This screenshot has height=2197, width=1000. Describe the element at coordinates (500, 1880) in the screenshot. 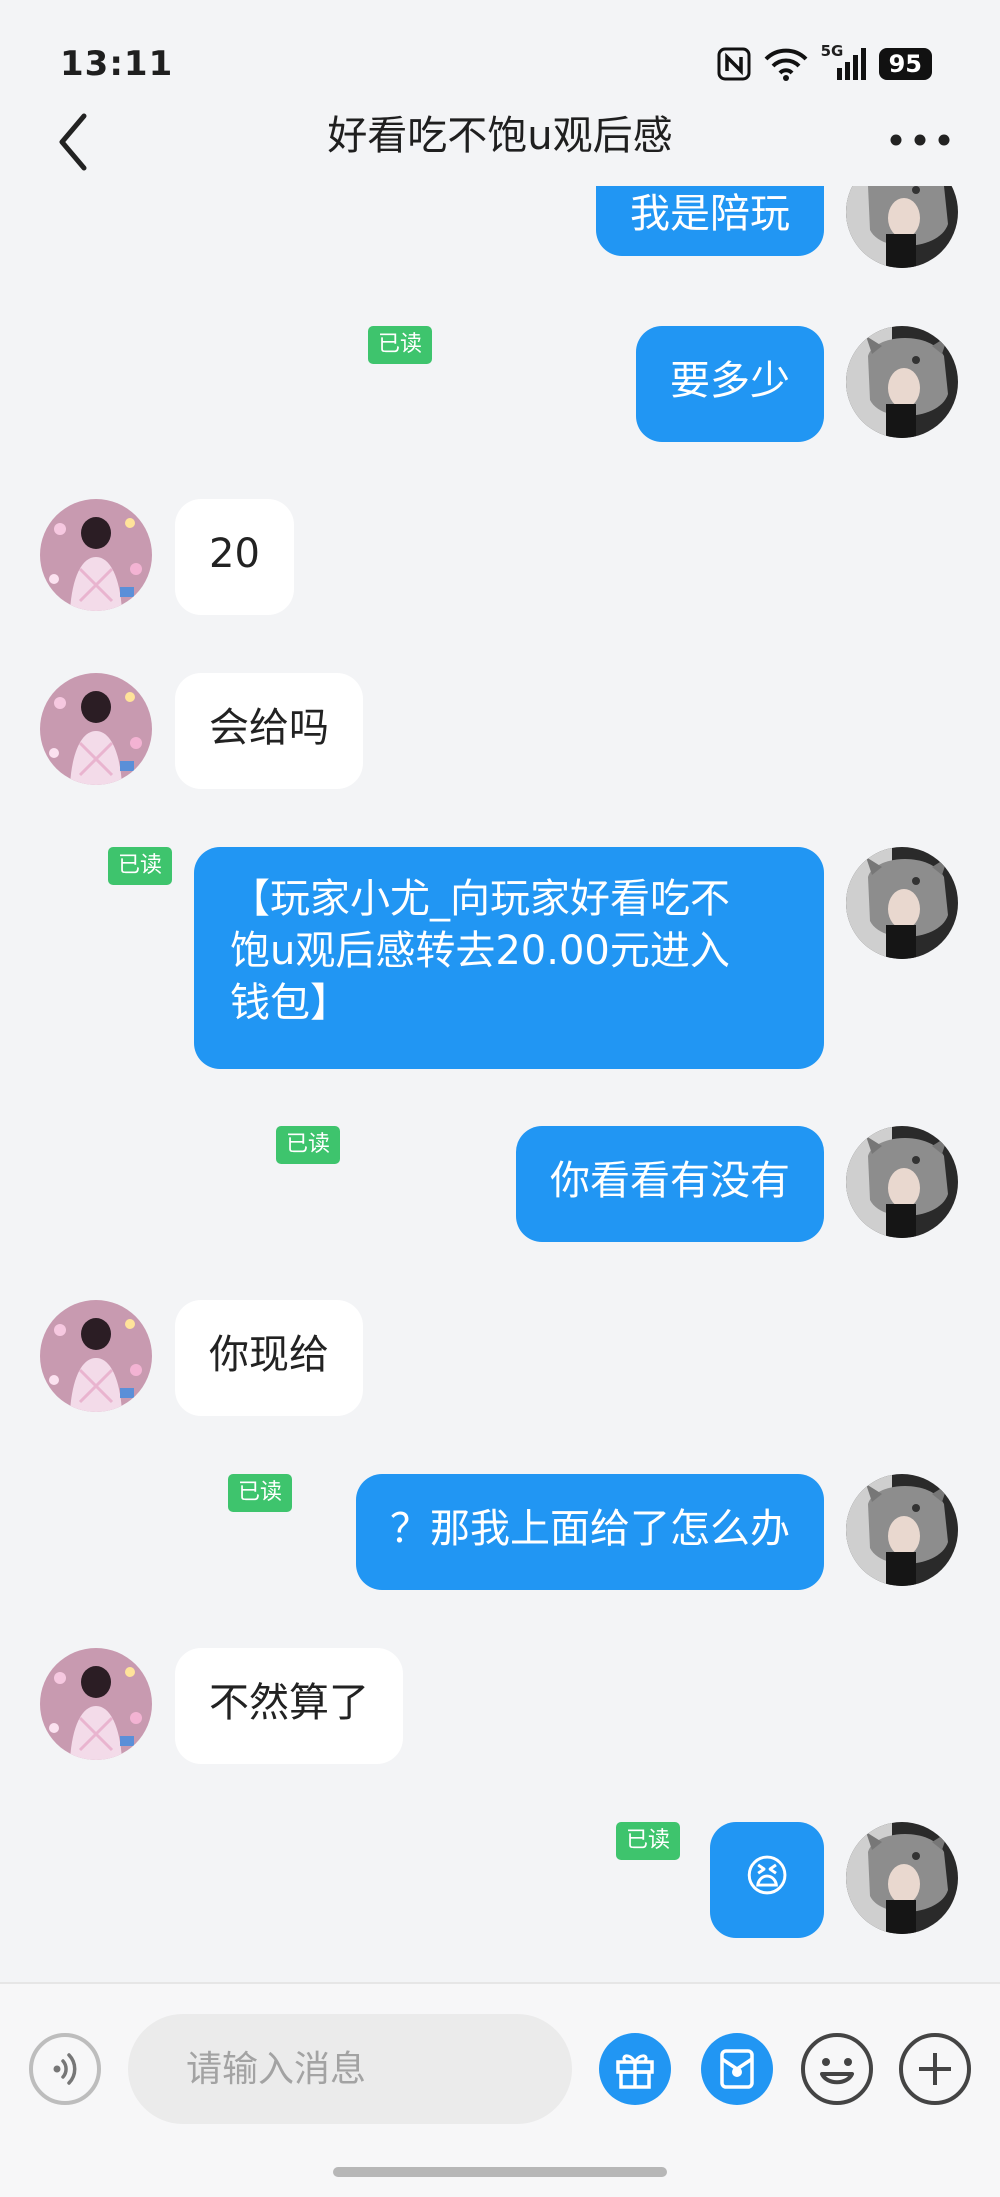

I see `message-row: 已读 😫` at that location.